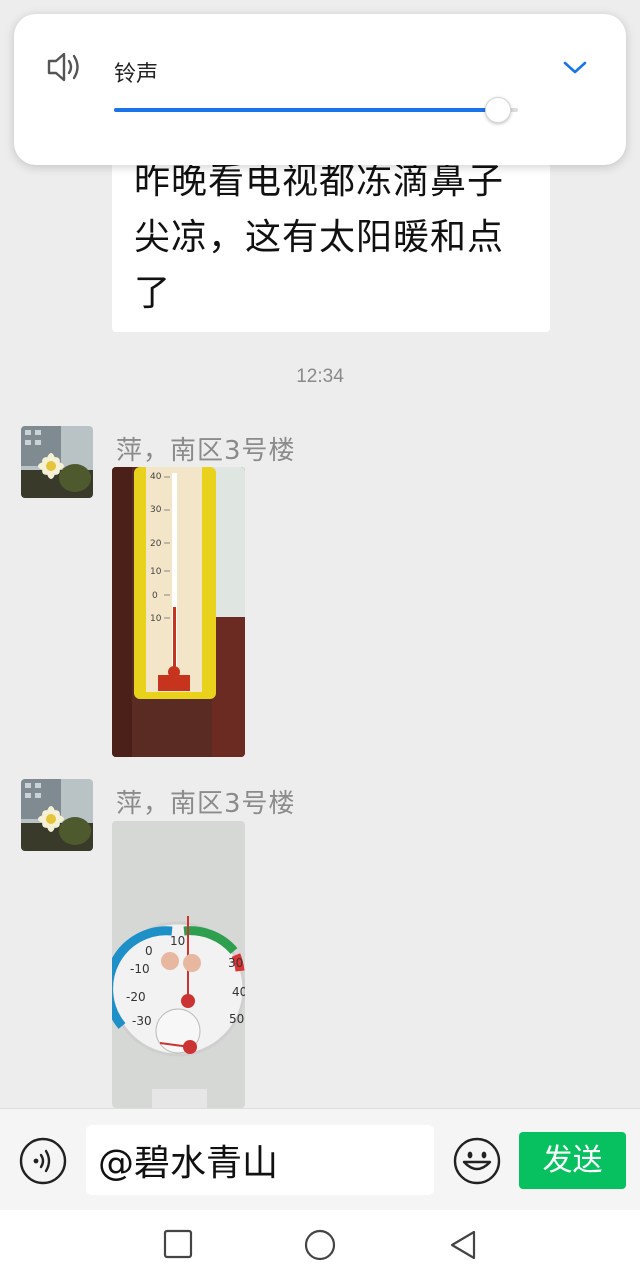  I want to click on volume-slider, so click(316, 110).